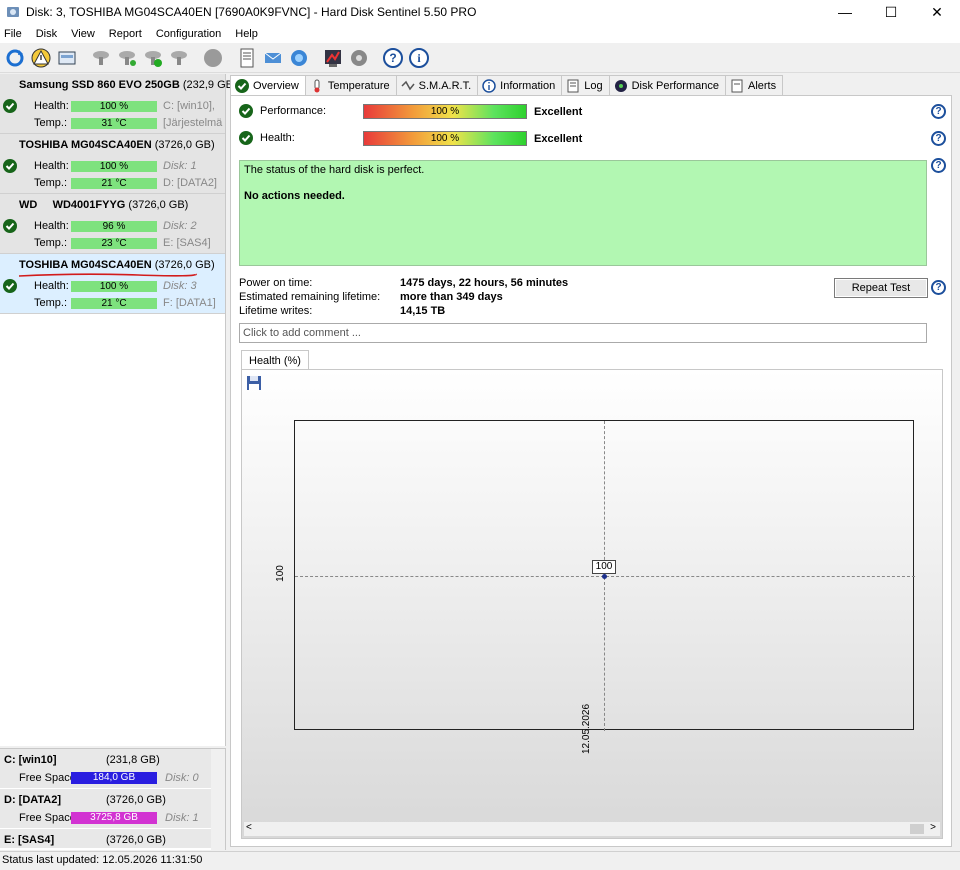 This screenshot has height=870, width=960. I want to click on minimize-button: —, so click(845, 12).